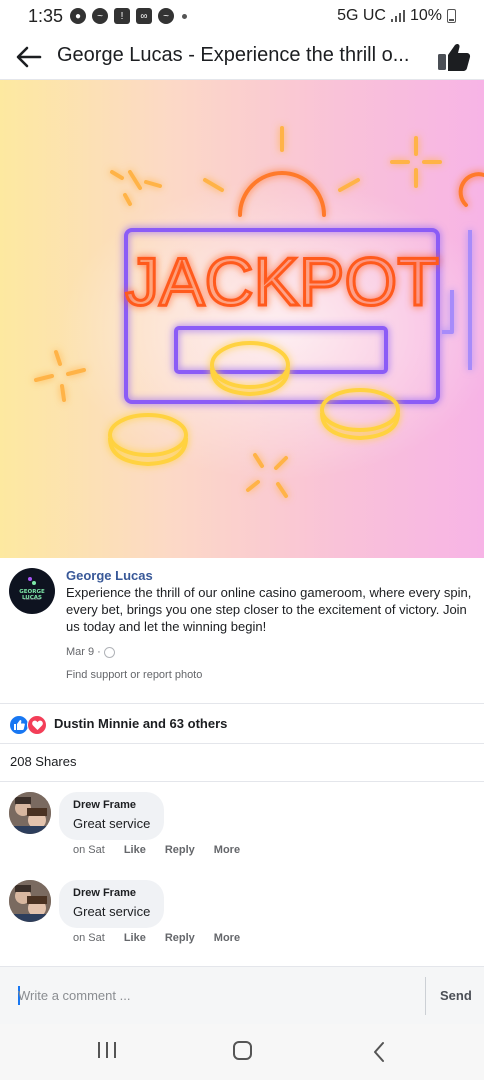 This screenshot has height=1080, width=484. What do you see at coordinates (242, 763) in the screenshot?
I see `shares-row: 208 Shares` at bounding box center [242, 763].